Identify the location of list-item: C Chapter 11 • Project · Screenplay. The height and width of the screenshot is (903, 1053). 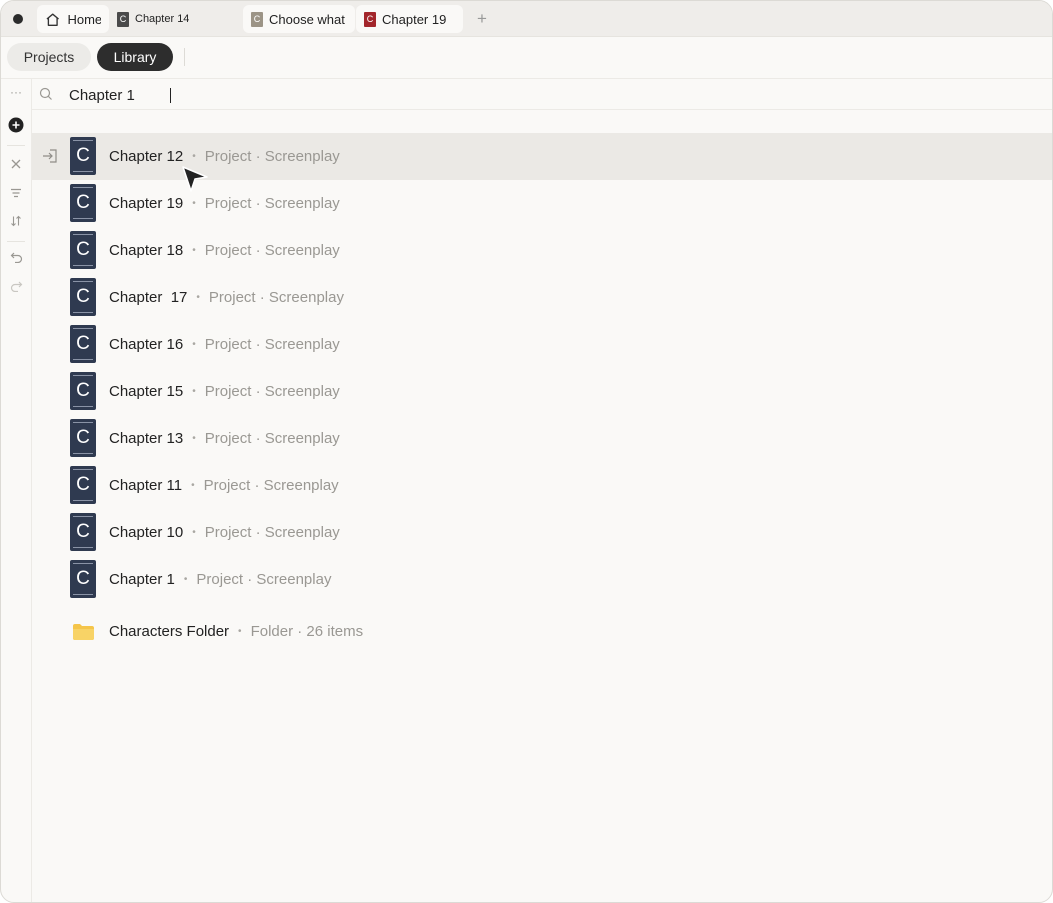
(542, 485).